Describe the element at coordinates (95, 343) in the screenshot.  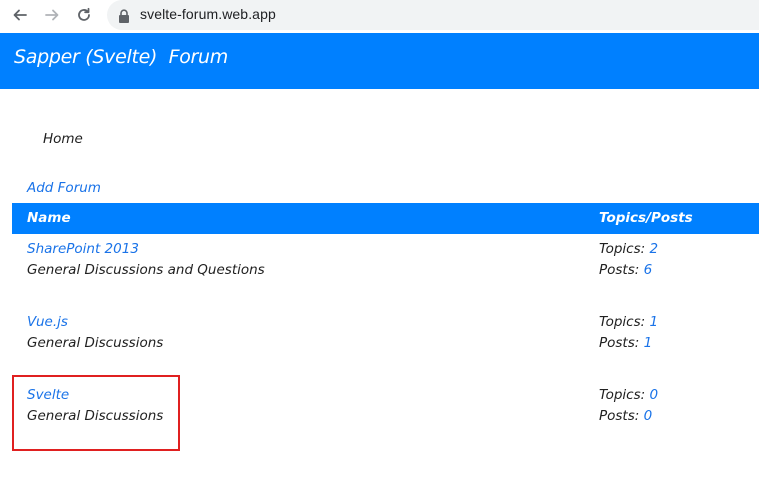
I see `forum-description: General Discussions` at that location.